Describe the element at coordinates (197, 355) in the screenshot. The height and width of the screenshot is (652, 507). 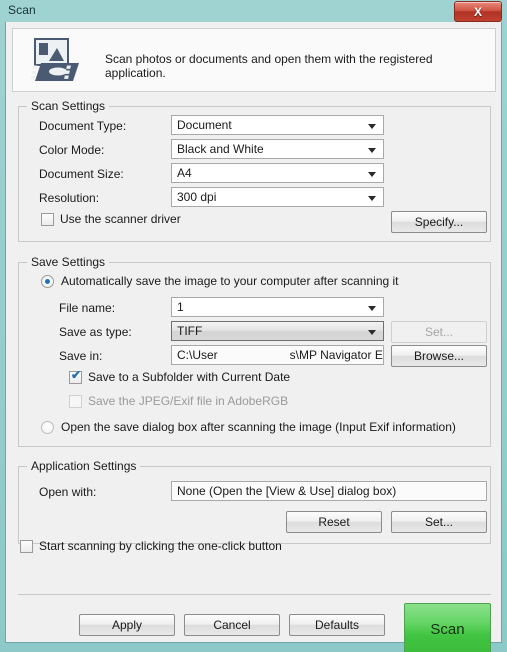
I see `save-in-prefix: C:\User` at that location.